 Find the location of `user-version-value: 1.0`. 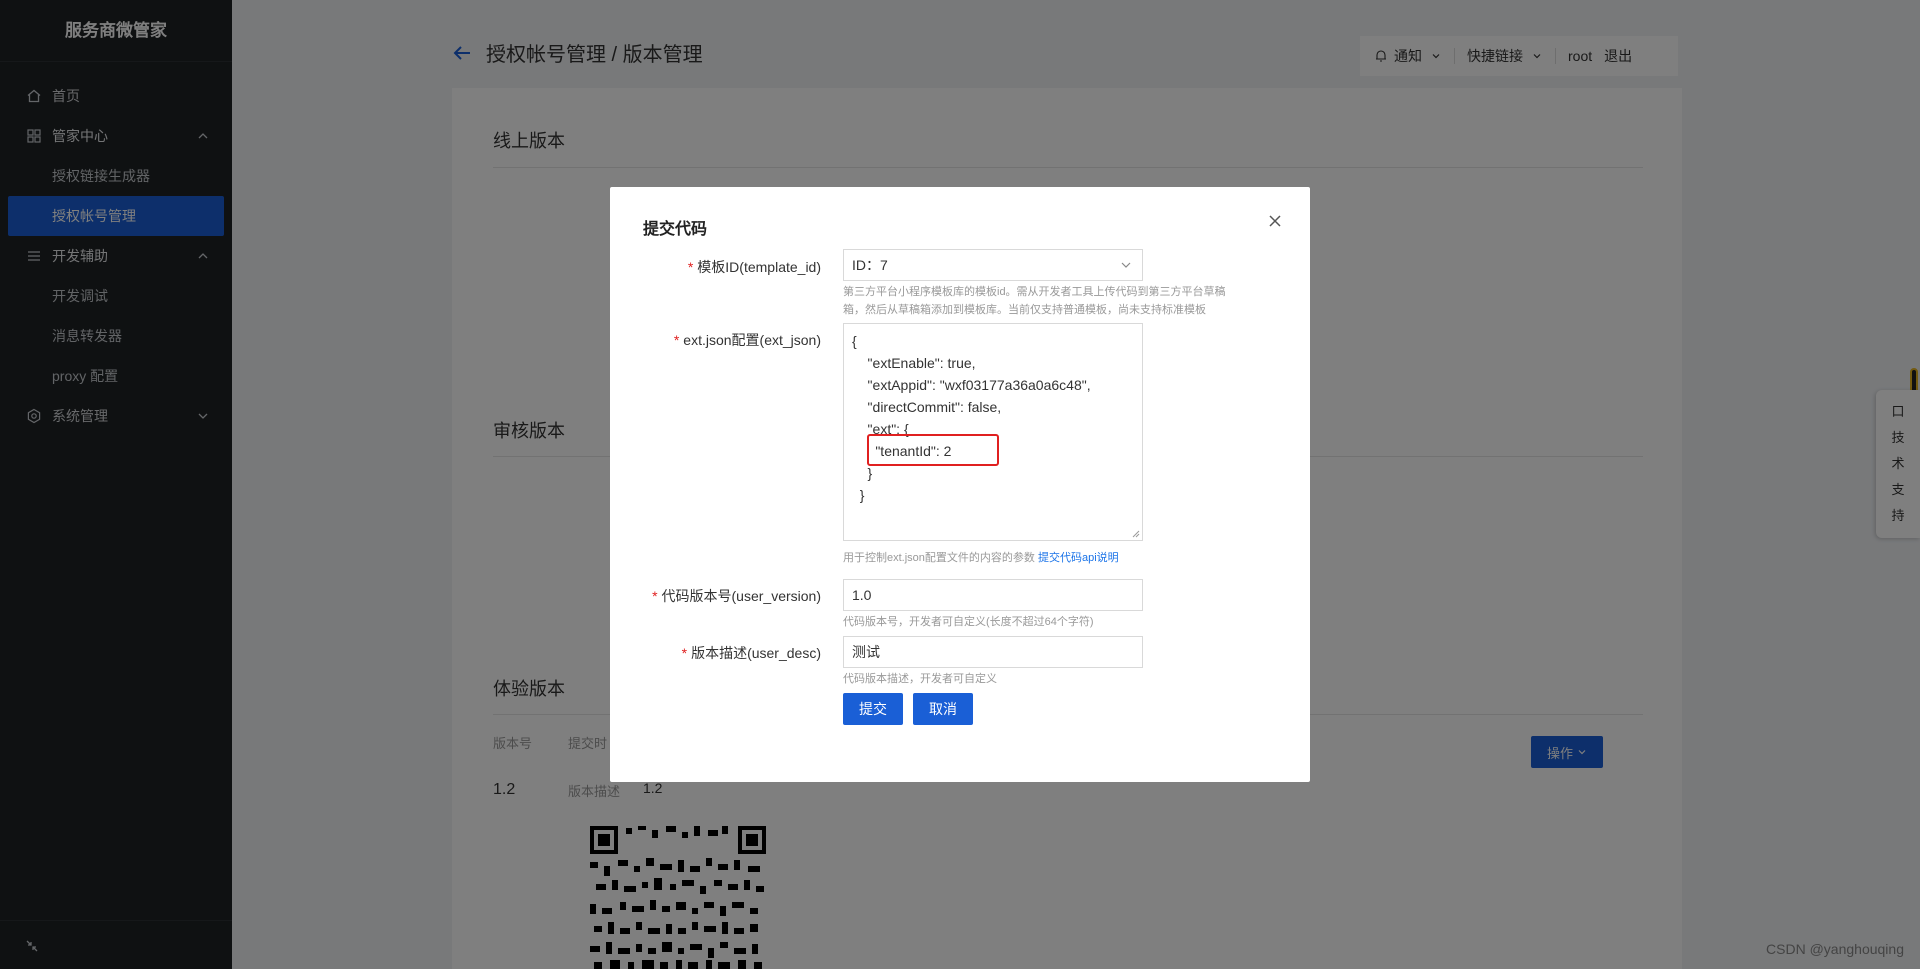

user-version-value: 1.0 is located at coordinates (862, 595).